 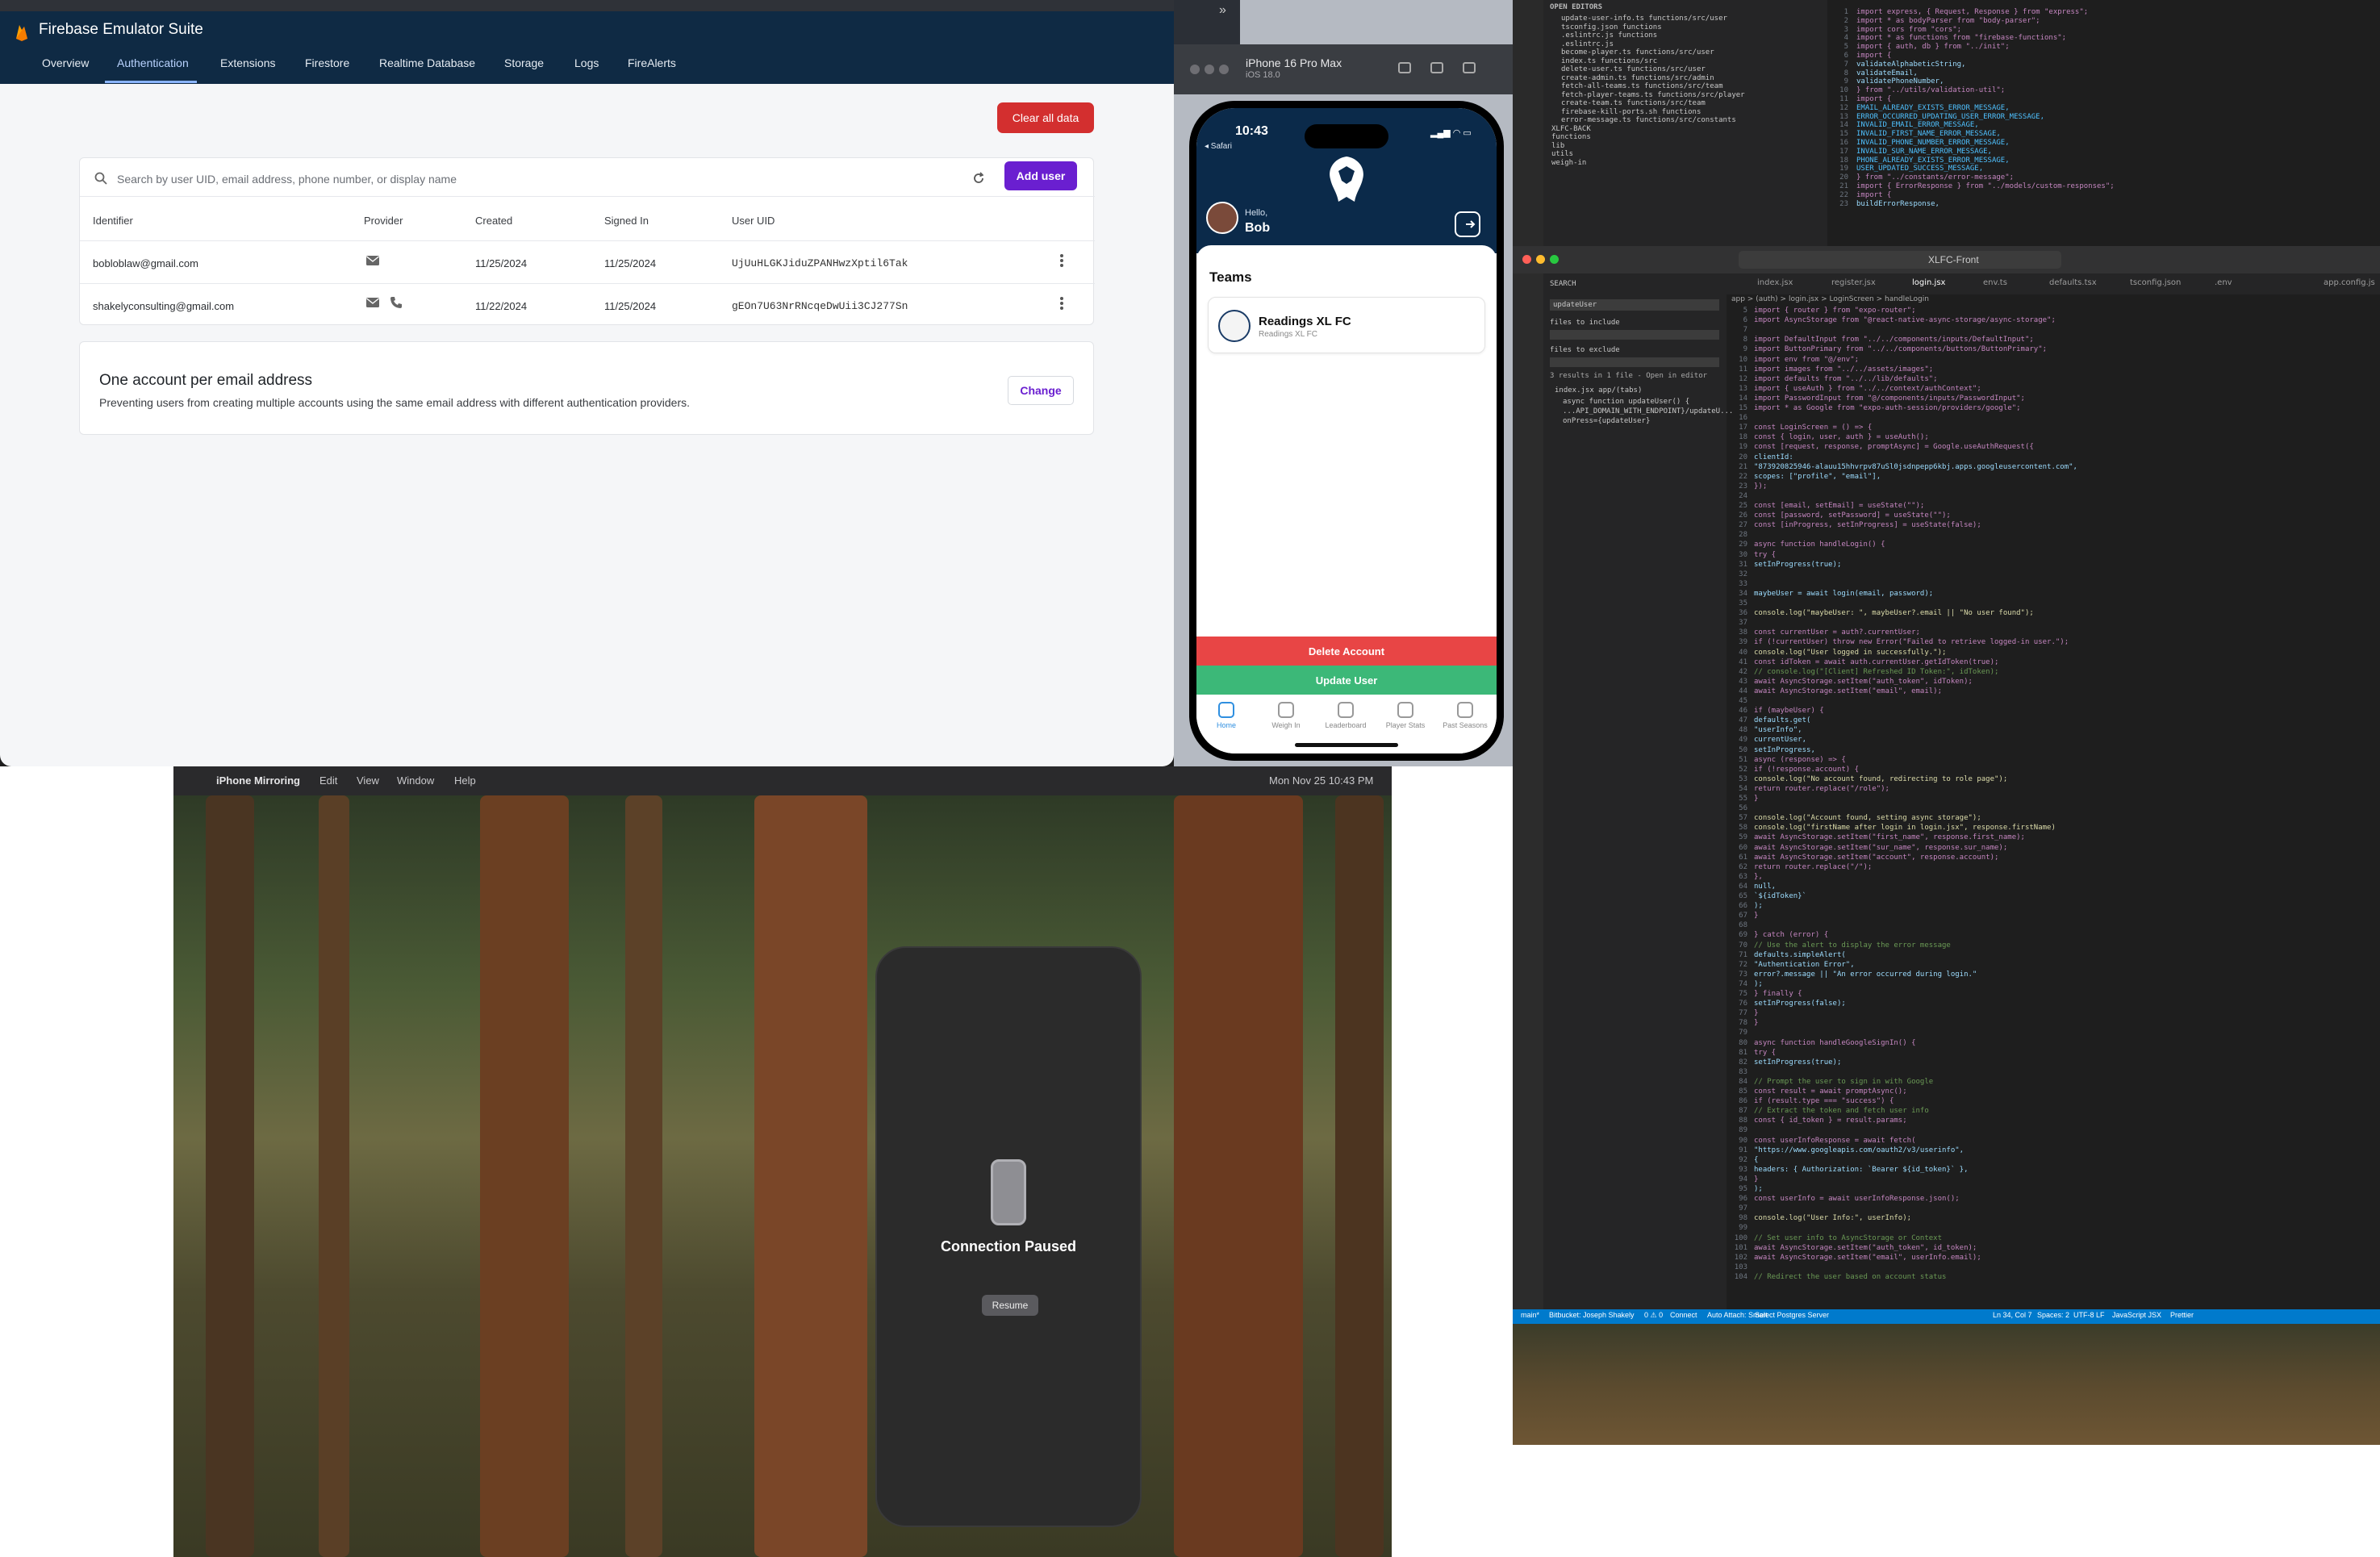 What do you see at coordinates (1598, 390) in the screenshot?
I see `result-file: index.jsx app/(tabs)` at bounding box center [1598, 390].